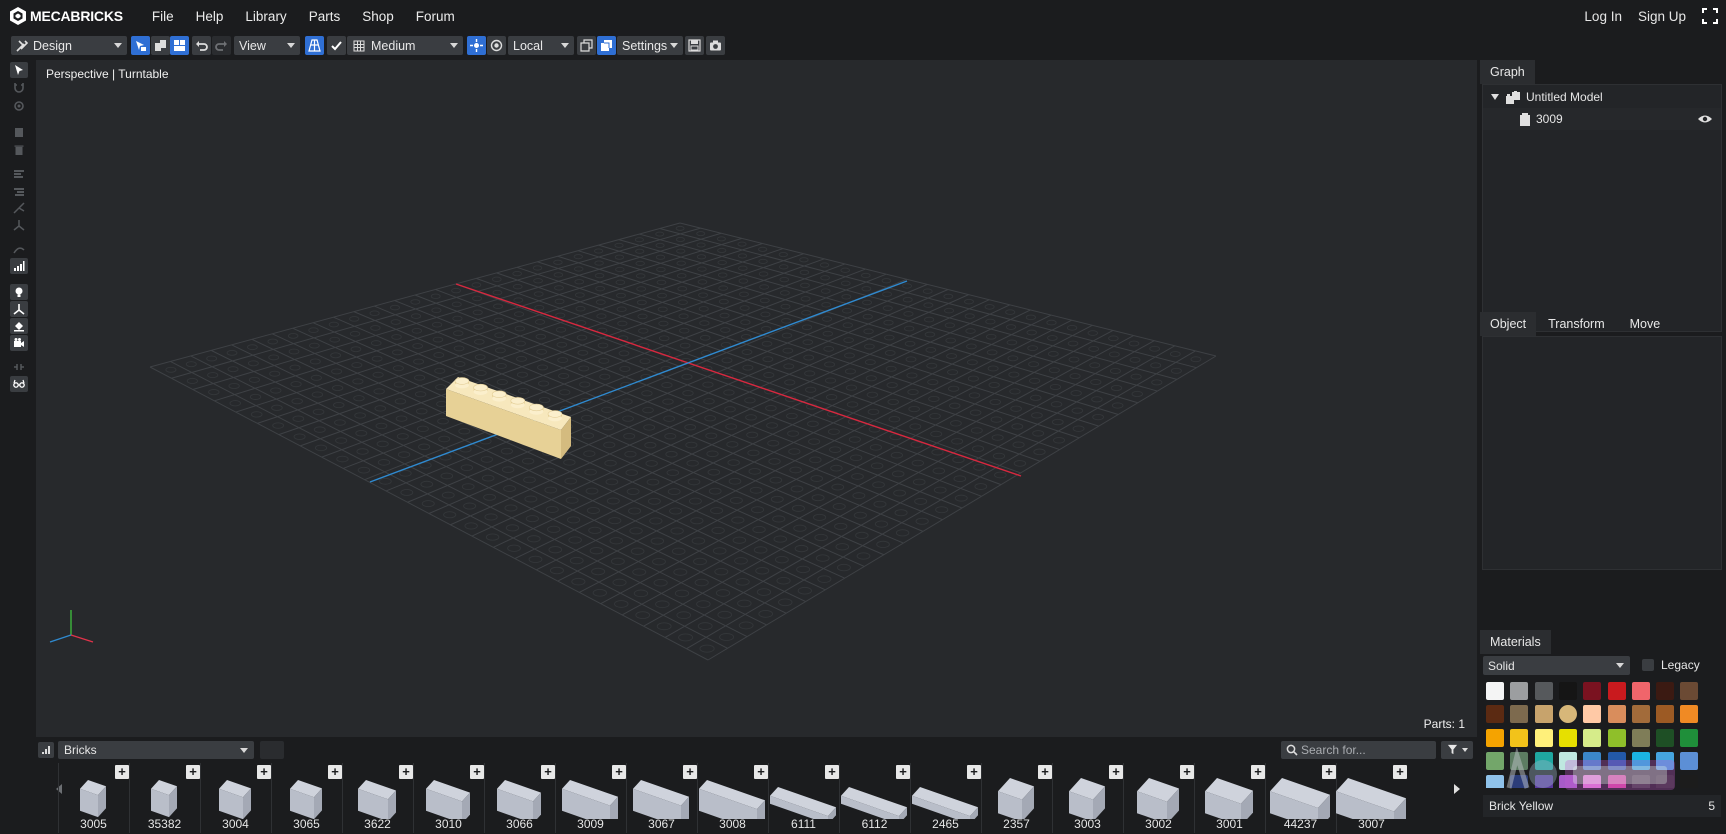  What do you see at coordinates (19, 192) in the screenshot?
I see `align-right-tool` at bounding box center [19, 192].